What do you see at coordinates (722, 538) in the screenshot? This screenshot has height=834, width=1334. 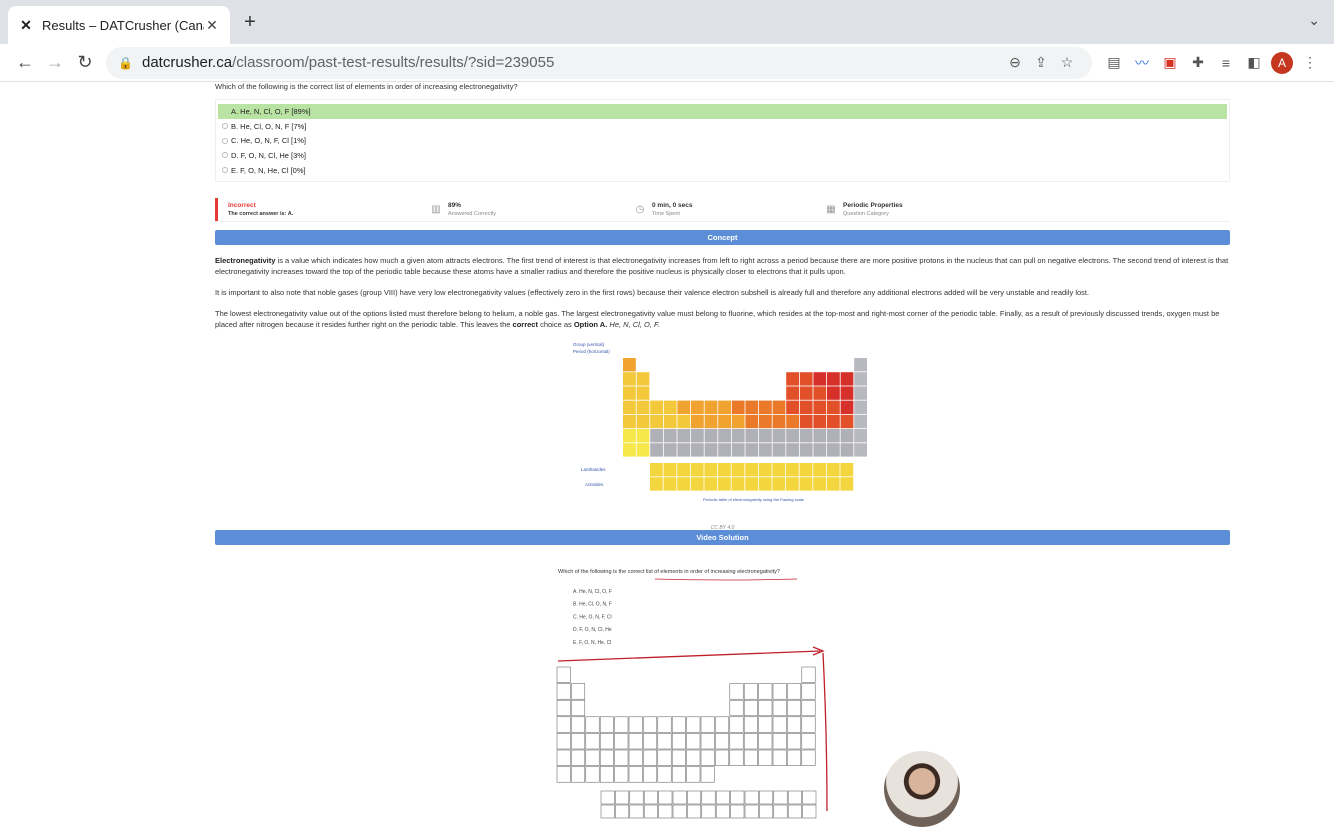 I see `video-solution-heading: Video Solution` at bounding box center [722, 538].